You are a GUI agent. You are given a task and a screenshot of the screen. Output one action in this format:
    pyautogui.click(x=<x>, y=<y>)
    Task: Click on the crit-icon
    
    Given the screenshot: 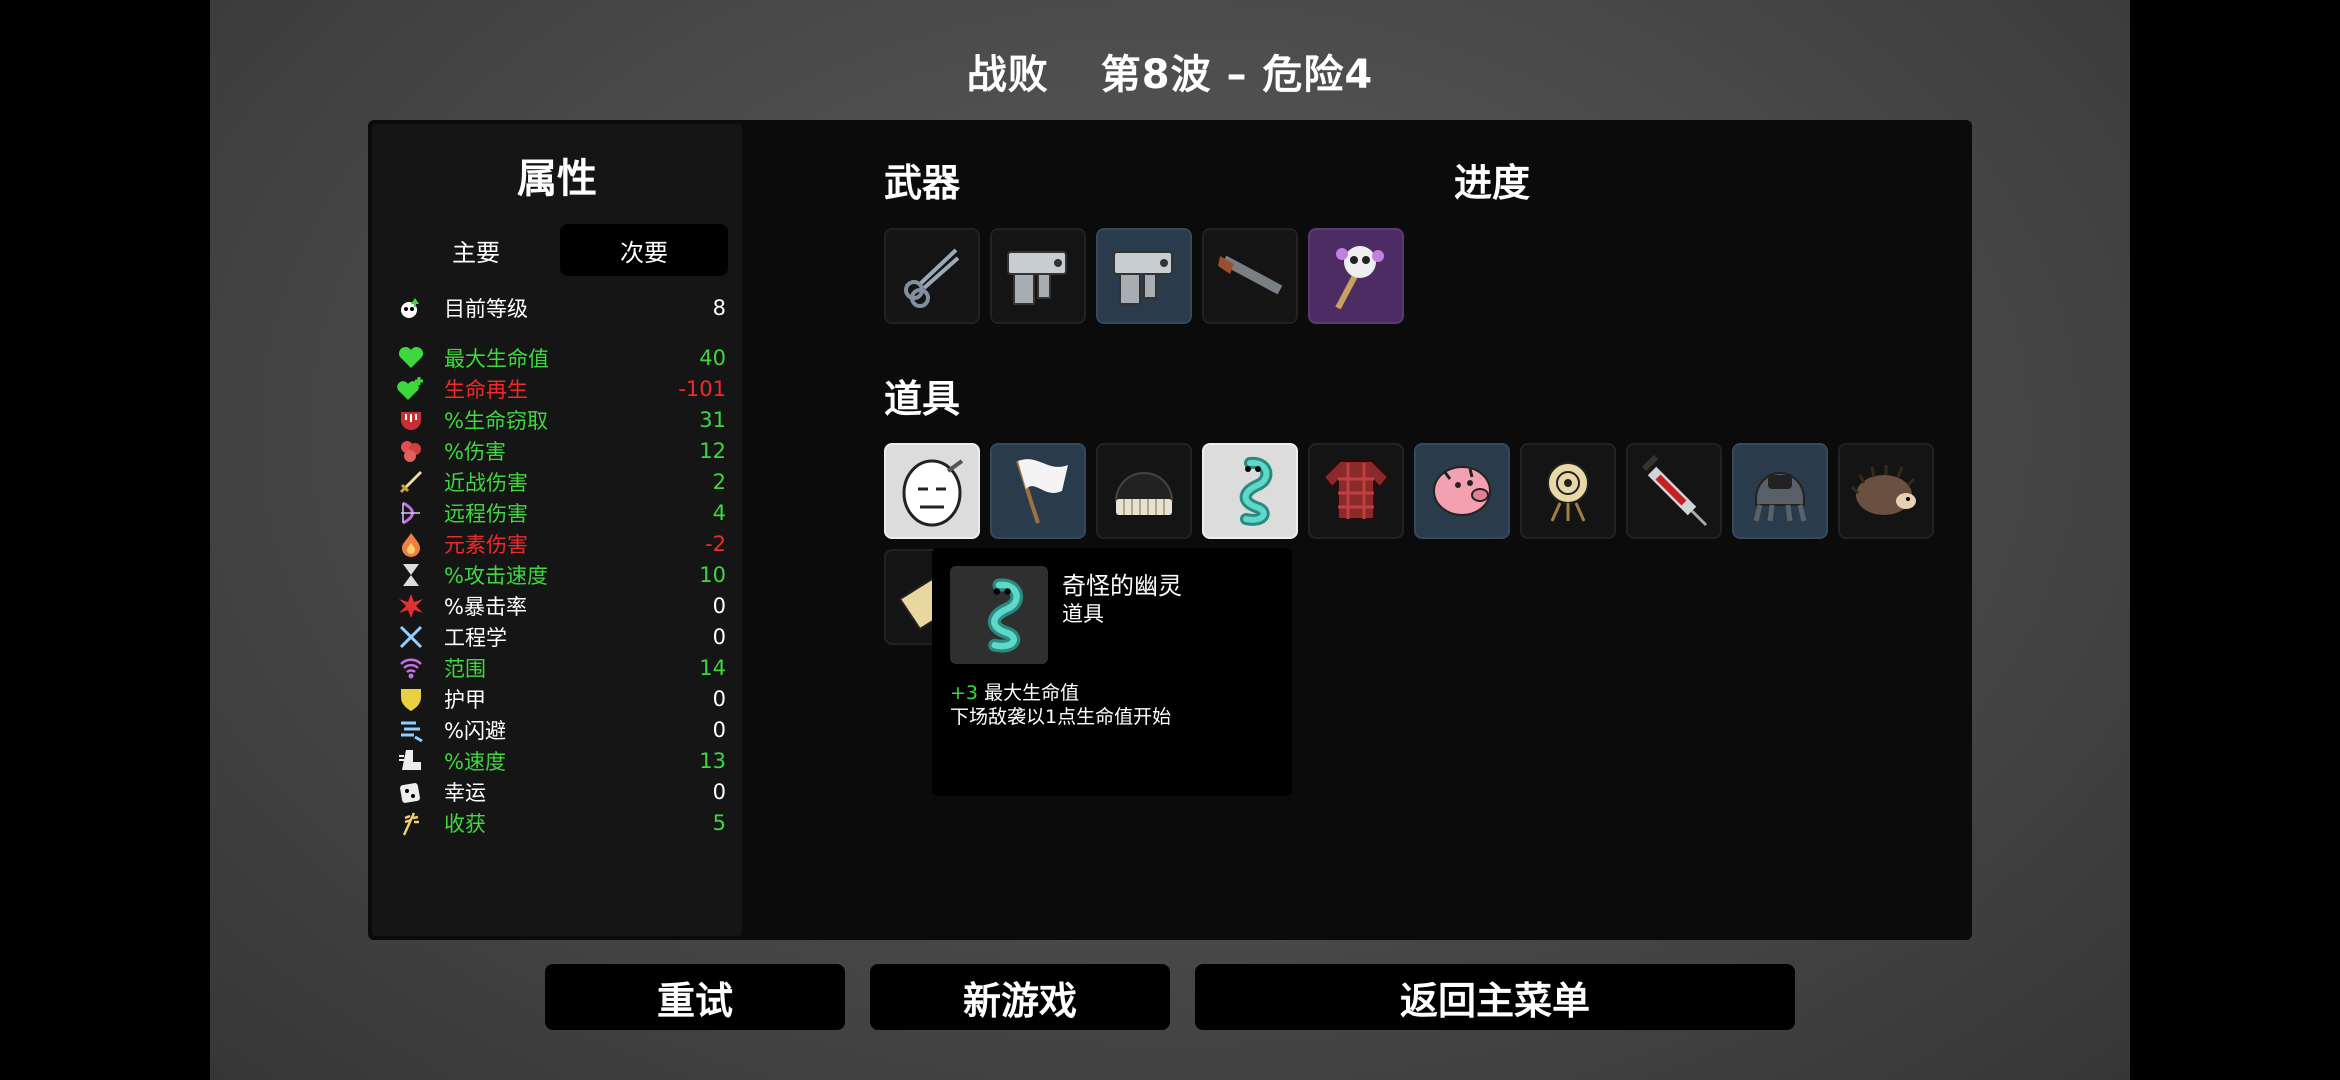 What is the action you would take?
    pyautogui.click(x=411, y=606)
    